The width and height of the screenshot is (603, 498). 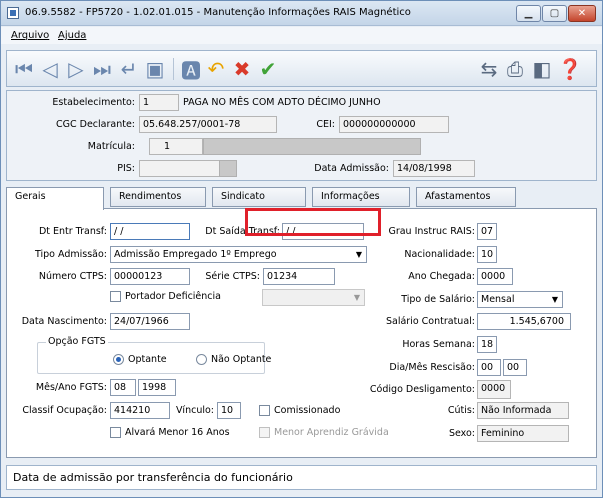 I want to click on ano-fgts-field: 1998, so click(x=157, y=387).